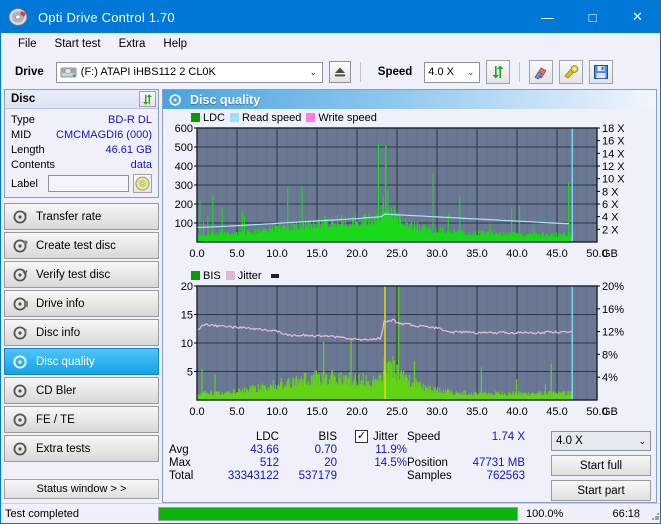  What do you see at coordinates (508, 436) in the screenshot?
I see `stats-speed-value: 1.74 X` at bounding box center [508, 436].